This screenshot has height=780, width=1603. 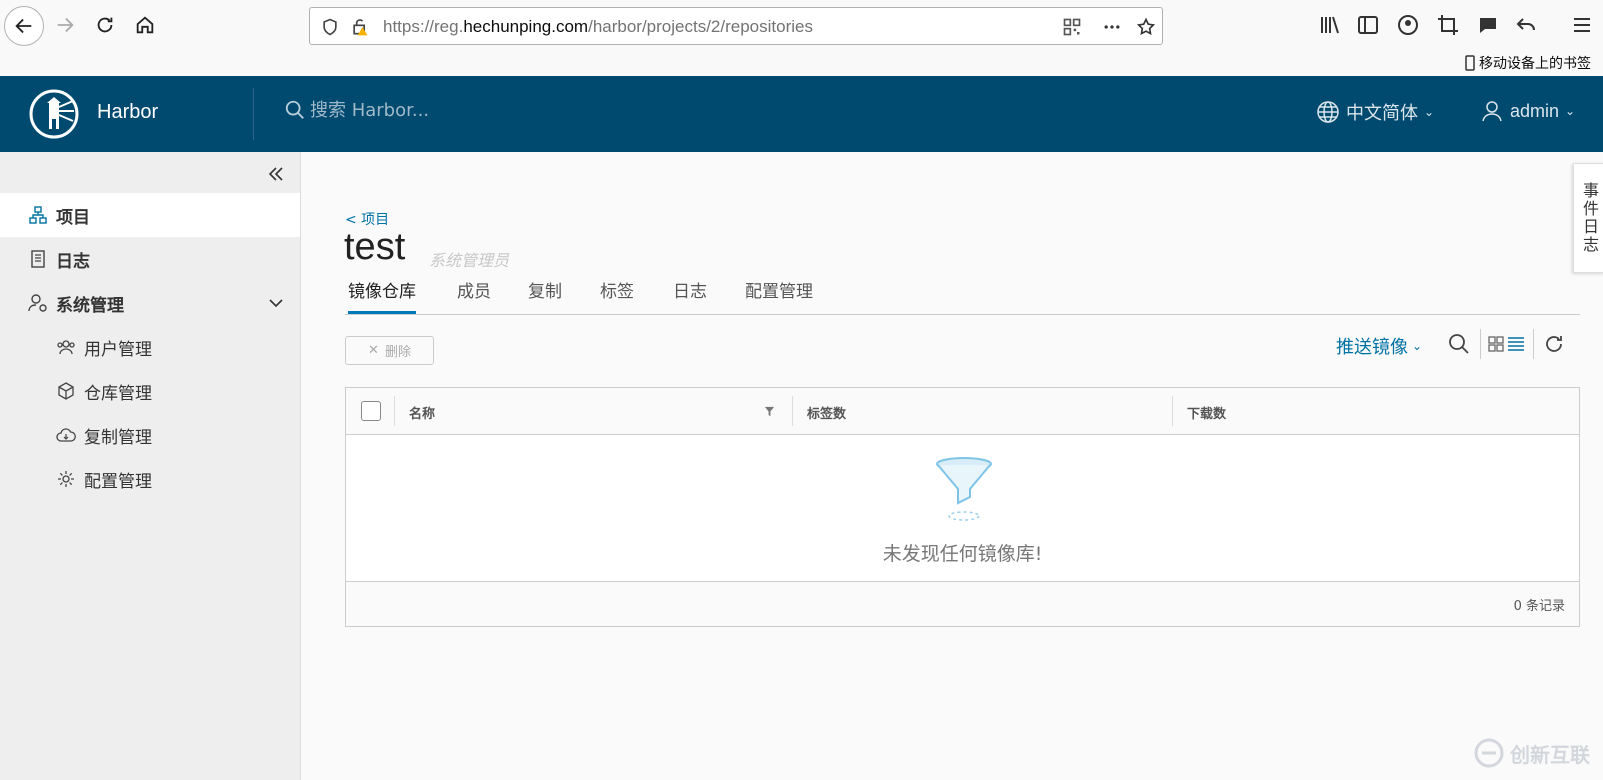 I want to click on push-image-button: 推送镜像 ⌄, so click(x=1379, y=346).